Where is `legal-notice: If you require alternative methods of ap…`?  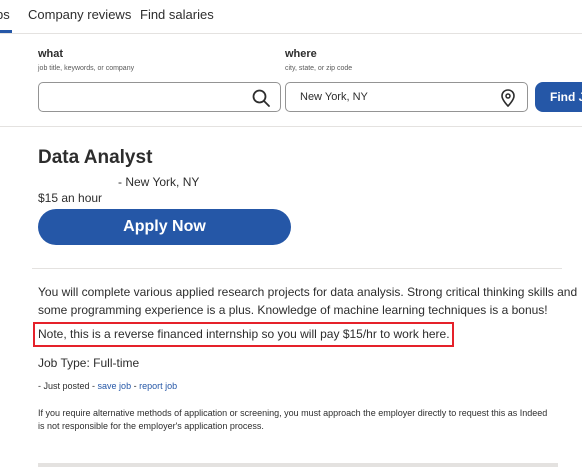
legal-notice: If you require alternative methods of ap… is located at coordinates (293, 419).